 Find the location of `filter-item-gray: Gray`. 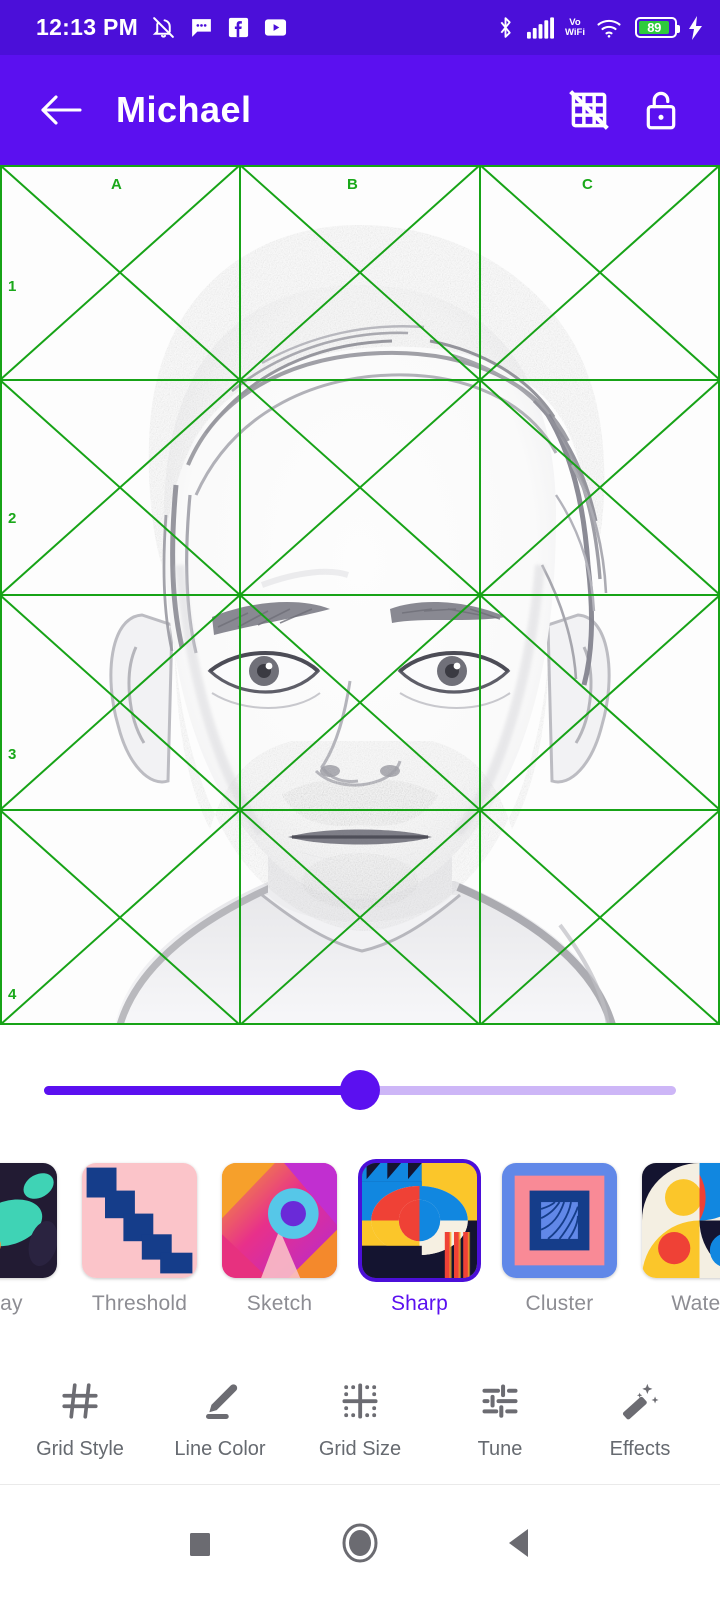

filter-item-gray: Gray is located at coordinates (28, 1239).